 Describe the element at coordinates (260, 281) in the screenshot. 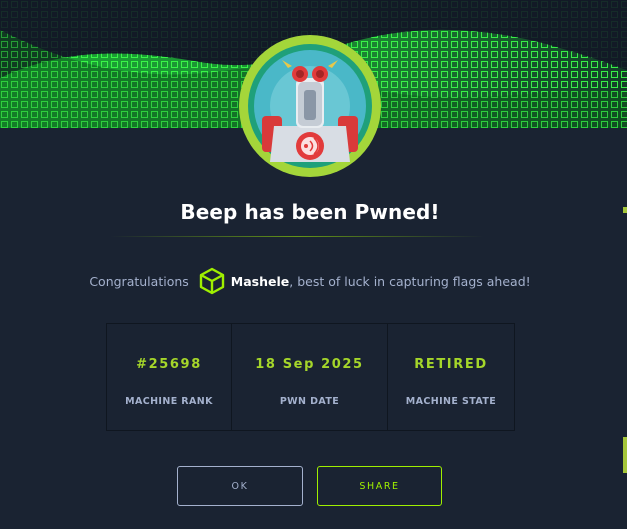

I see `username: Mashele` at that location.